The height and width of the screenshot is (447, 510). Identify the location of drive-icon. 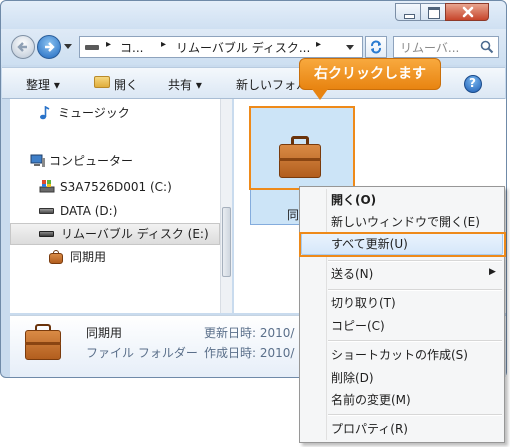
(92, 47).